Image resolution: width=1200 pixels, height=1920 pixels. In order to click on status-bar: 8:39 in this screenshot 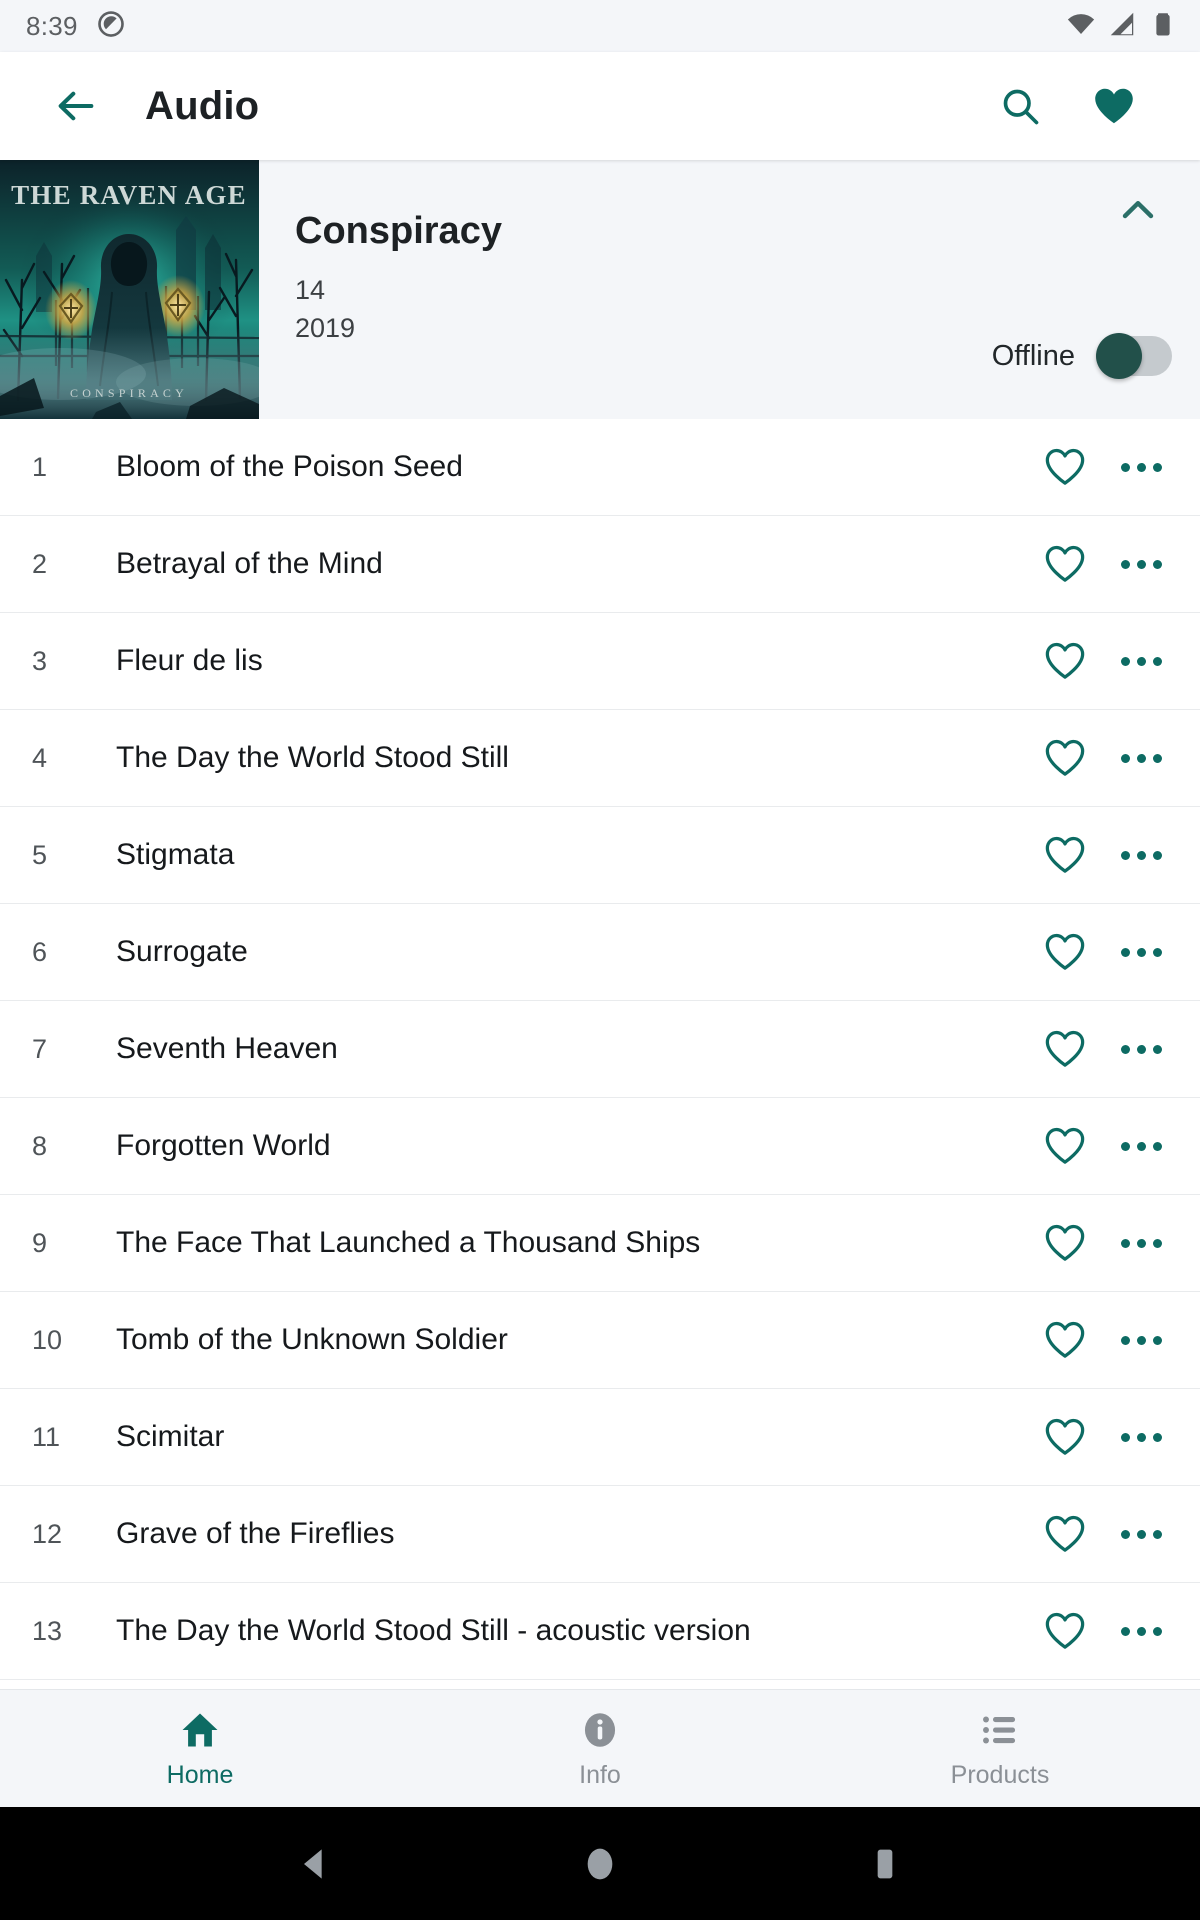, I will do `click(600, 26)`.